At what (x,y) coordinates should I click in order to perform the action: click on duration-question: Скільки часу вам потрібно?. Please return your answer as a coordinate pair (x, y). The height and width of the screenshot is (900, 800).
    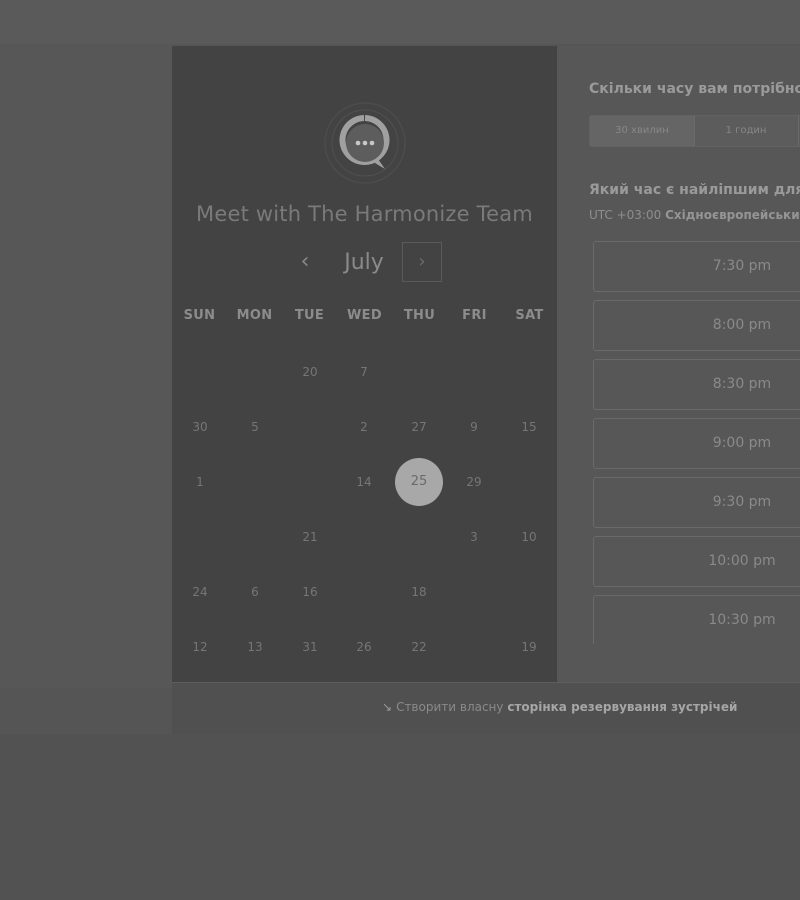
    Looking at the image, I should click on (694, 89).